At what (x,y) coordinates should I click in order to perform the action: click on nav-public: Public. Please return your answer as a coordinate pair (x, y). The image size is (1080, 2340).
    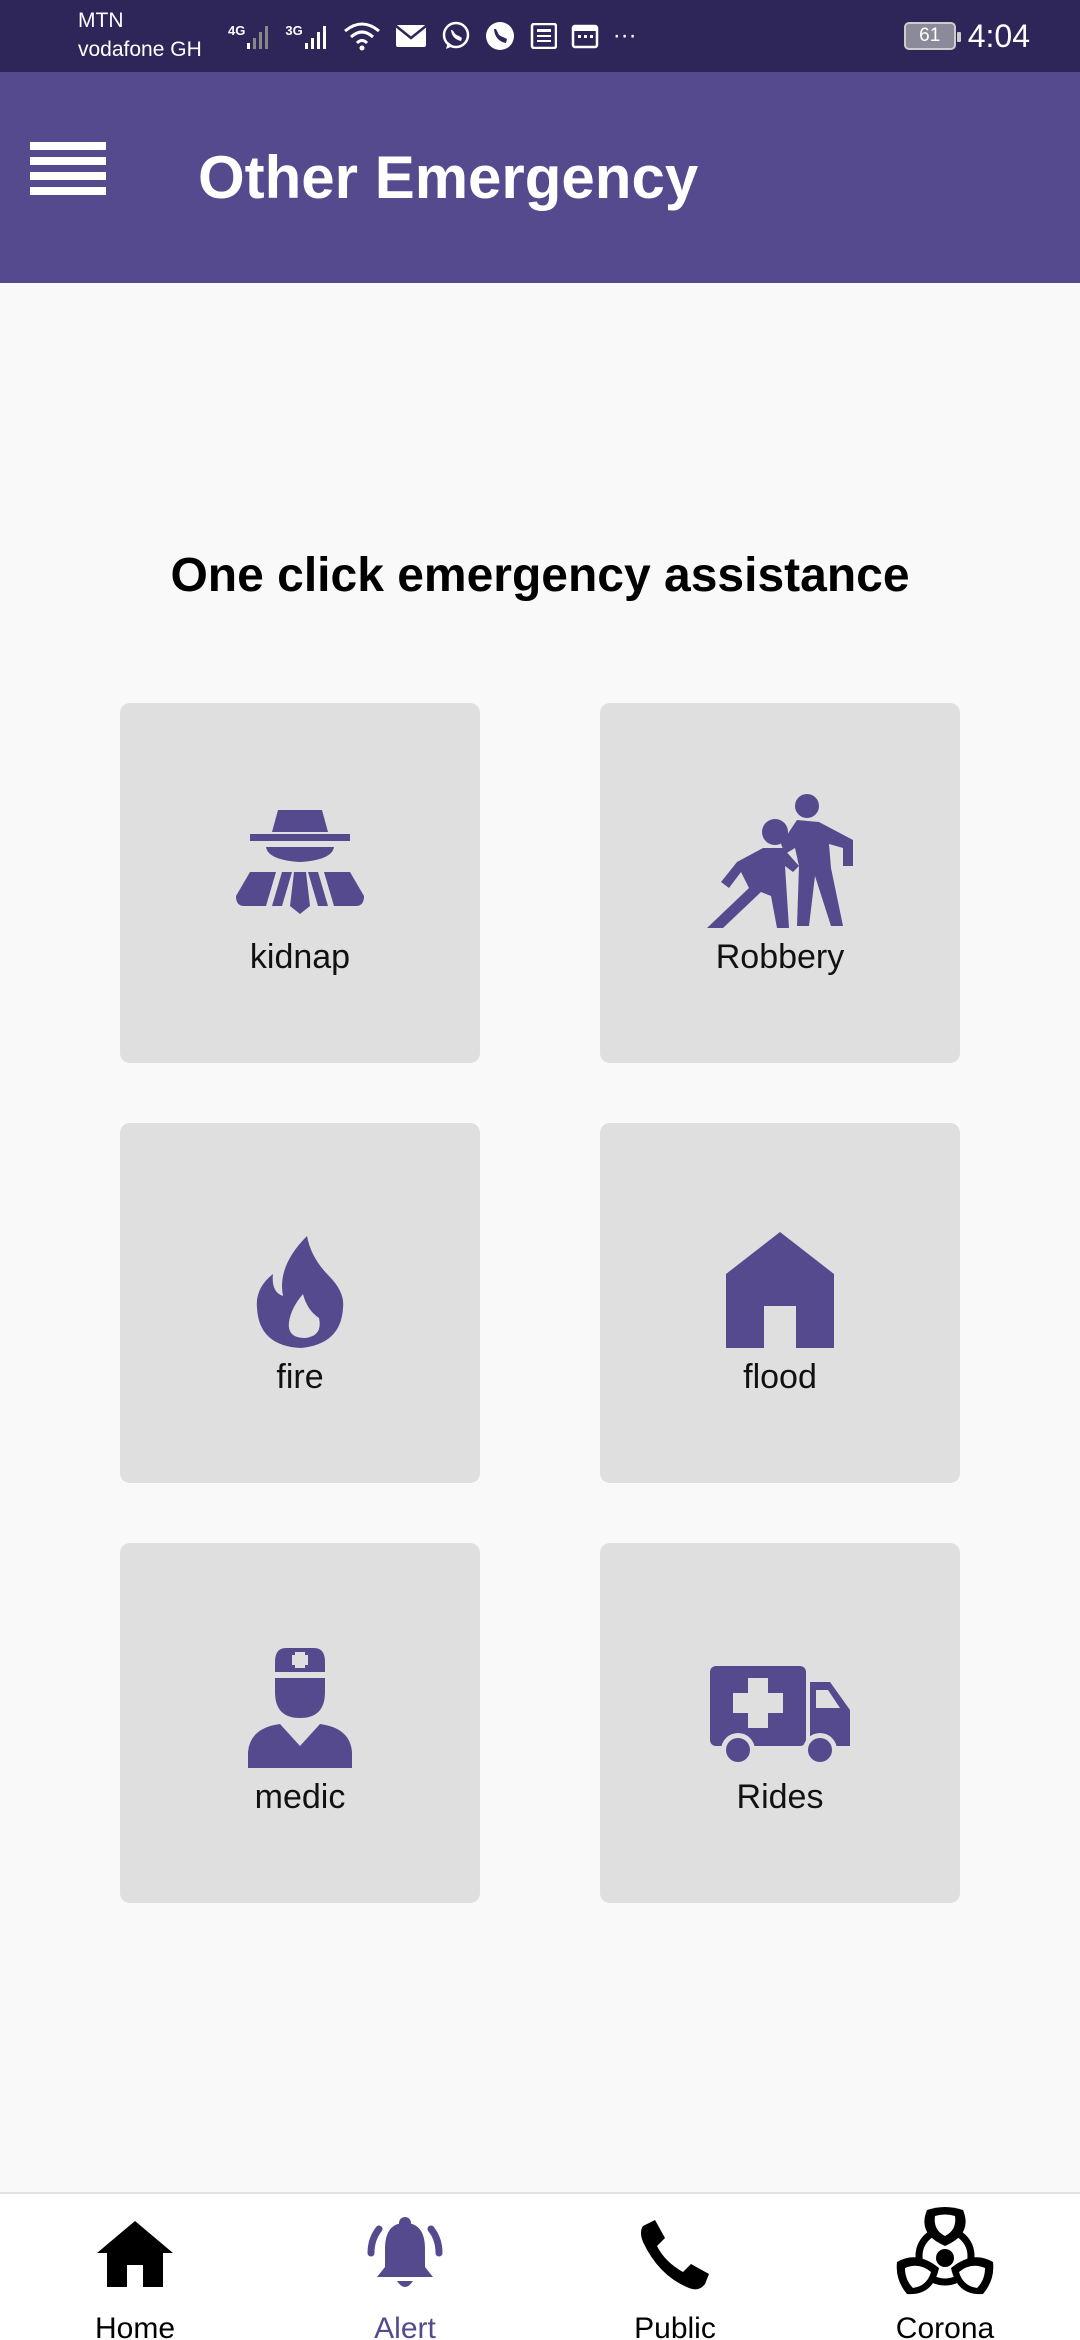
    Looking at the image, I should click on (675, 2267).